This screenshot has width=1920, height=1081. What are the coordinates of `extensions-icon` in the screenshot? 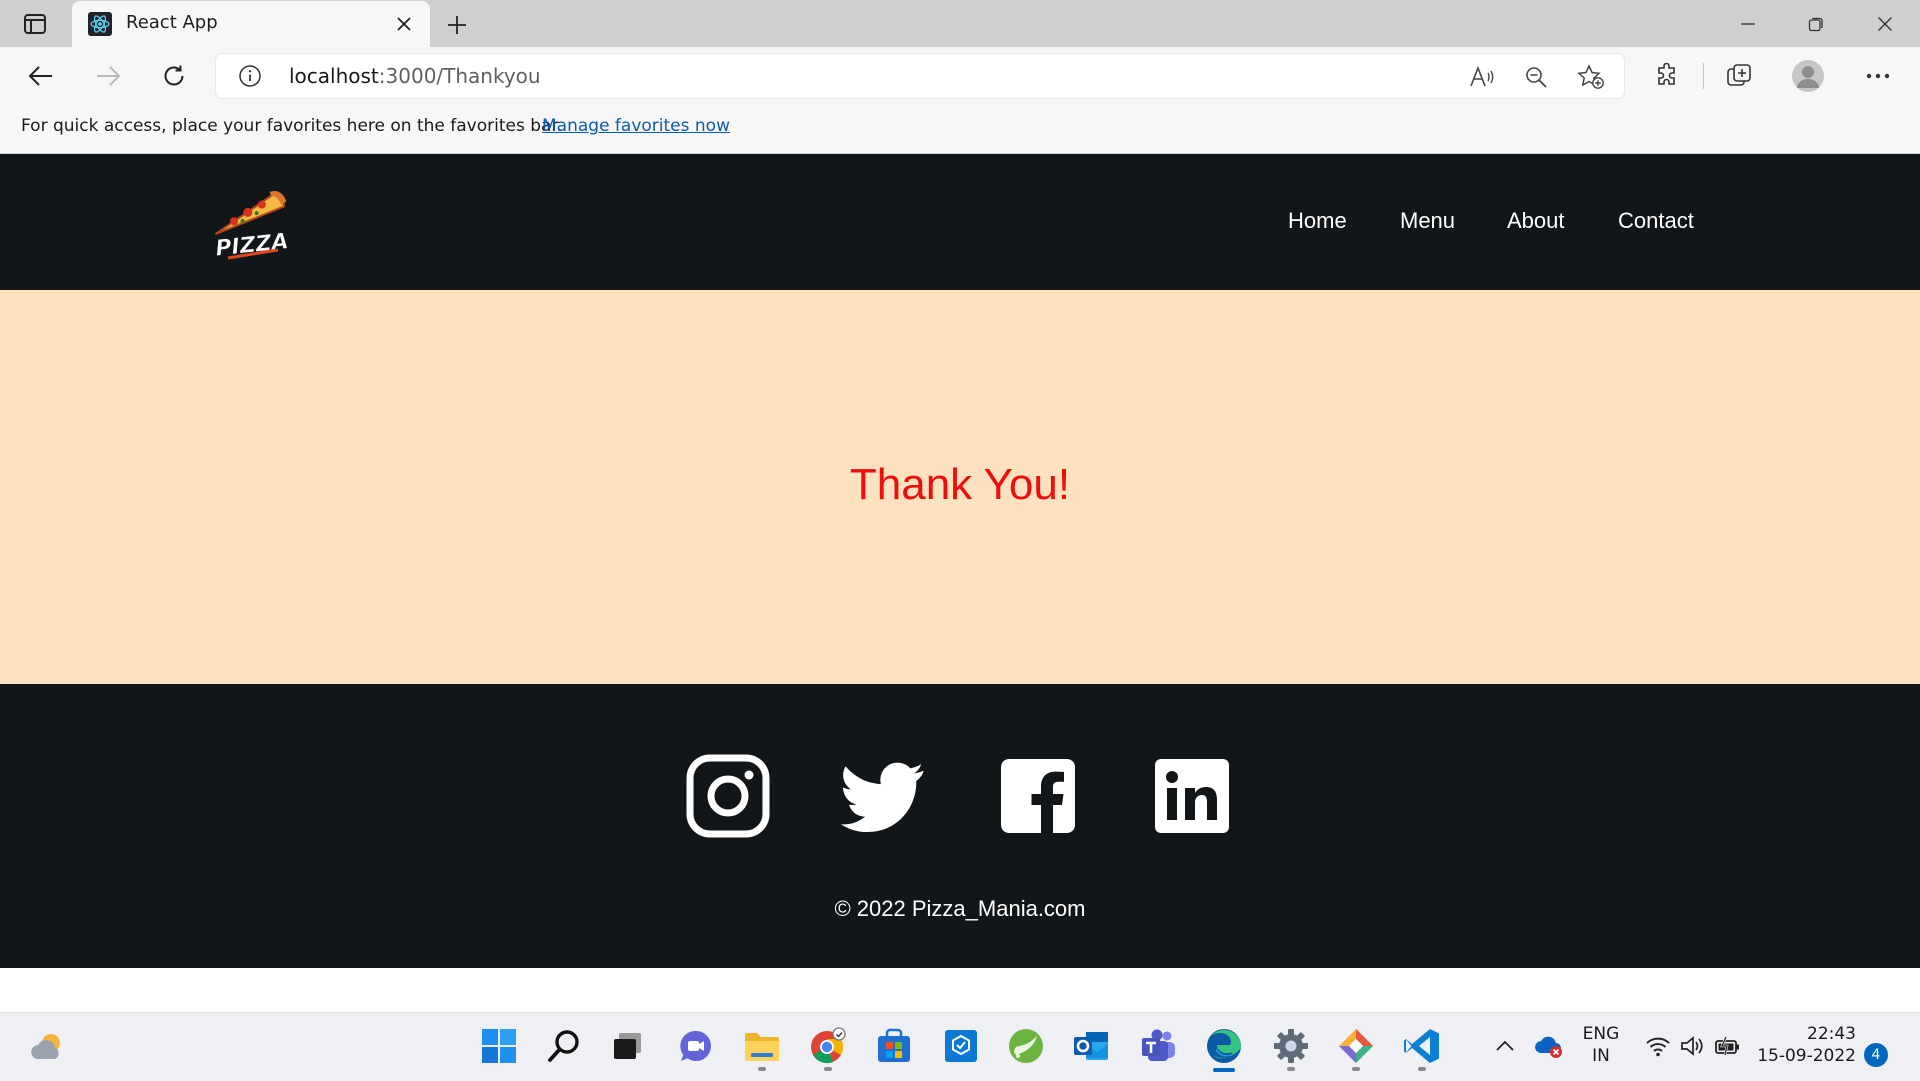 It's located at (1667, 76).